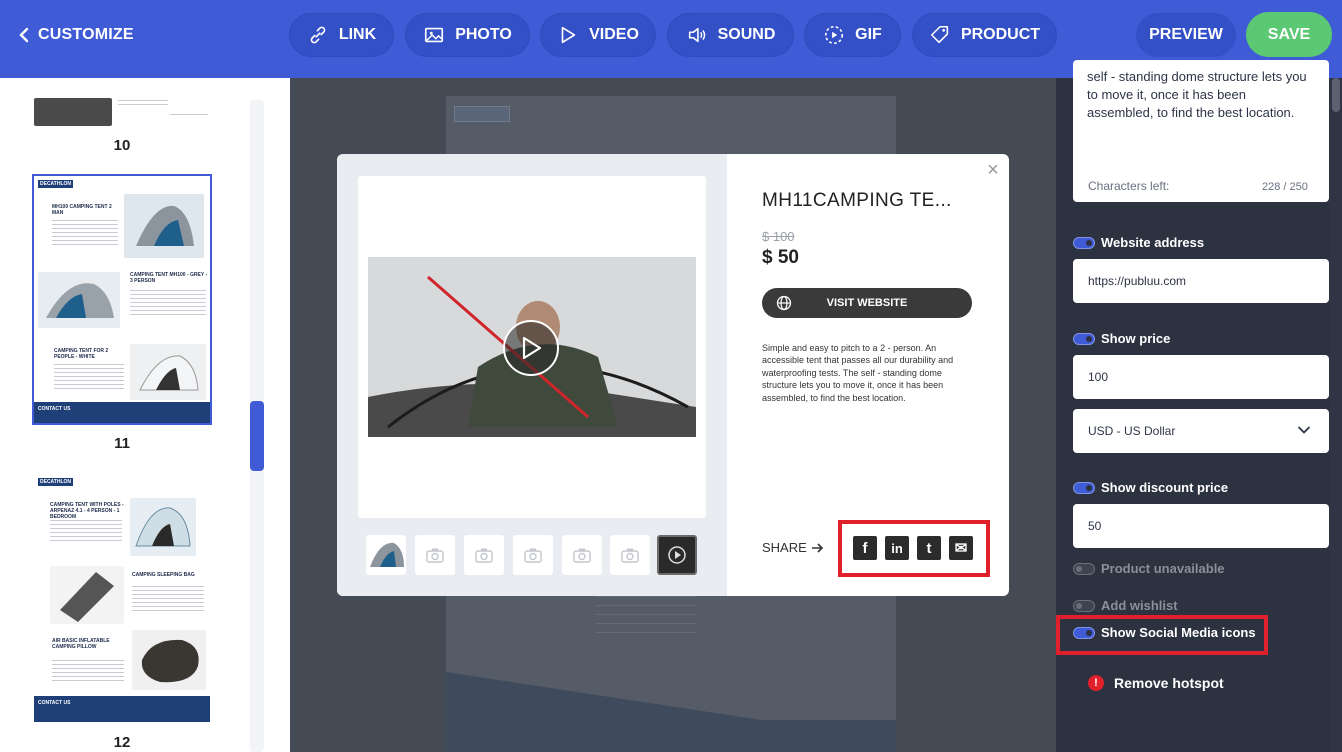  Describe the element at coordinates (1285, 187) in the screenshot. I see `characters-left-count: 228 / 250` at that location.